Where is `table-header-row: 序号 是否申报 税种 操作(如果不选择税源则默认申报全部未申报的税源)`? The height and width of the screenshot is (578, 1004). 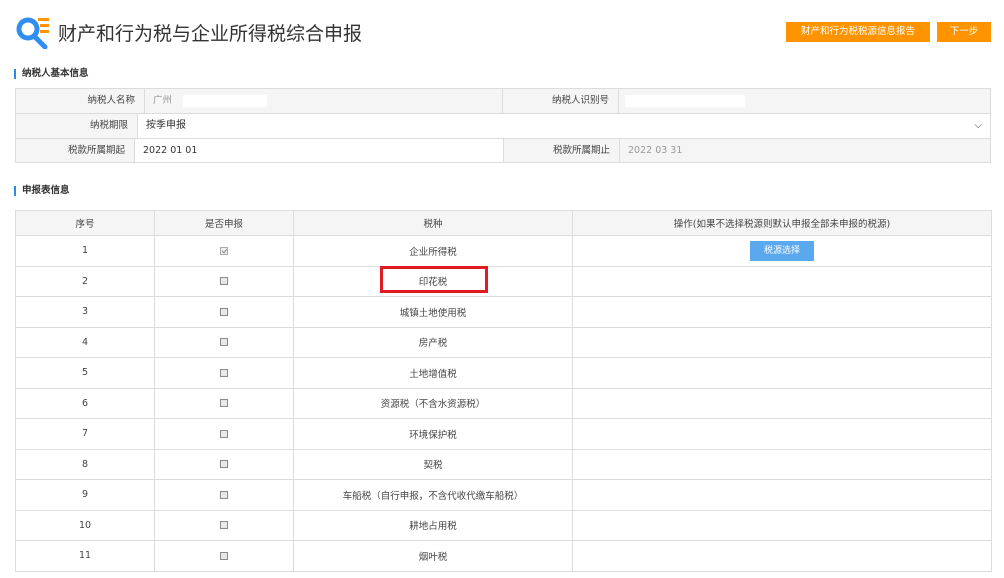 table-header-row: 序号 是否申报 税种 操作(如果不选择税源则默认申报全部未申报的税源) is located at coordinates (503, 223).